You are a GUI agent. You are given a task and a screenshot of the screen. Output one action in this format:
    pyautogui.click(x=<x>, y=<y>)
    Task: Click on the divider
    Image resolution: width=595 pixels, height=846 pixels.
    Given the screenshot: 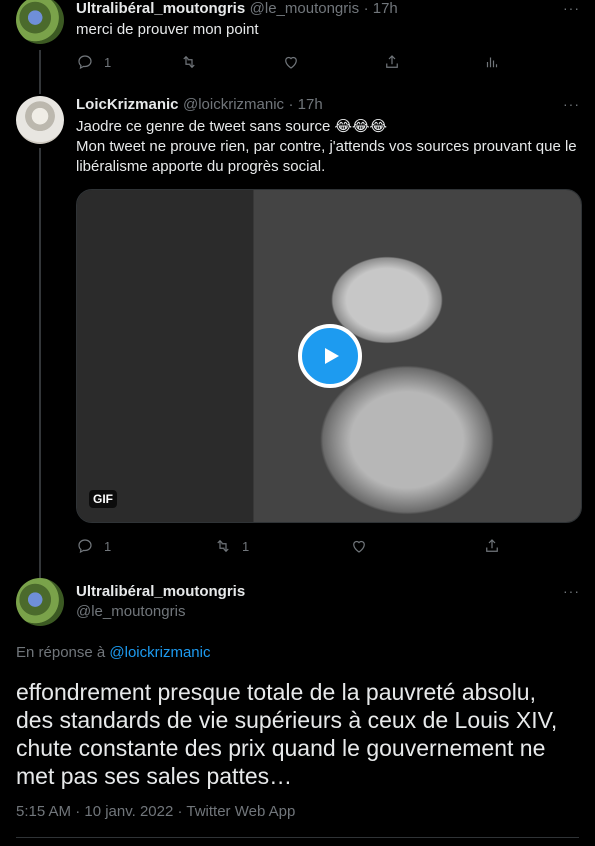 What is the action you would take?
    pyautogui.click(x=297, y=837)
    